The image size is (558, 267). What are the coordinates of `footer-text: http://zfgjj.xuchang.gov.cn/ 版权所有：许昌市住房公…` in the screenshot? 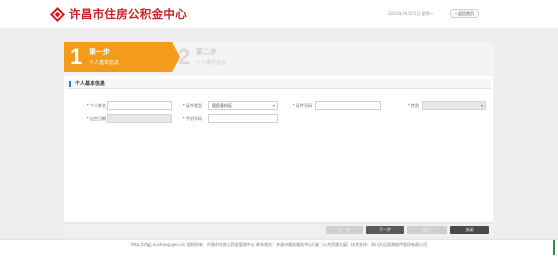 It's located at (279, 244).